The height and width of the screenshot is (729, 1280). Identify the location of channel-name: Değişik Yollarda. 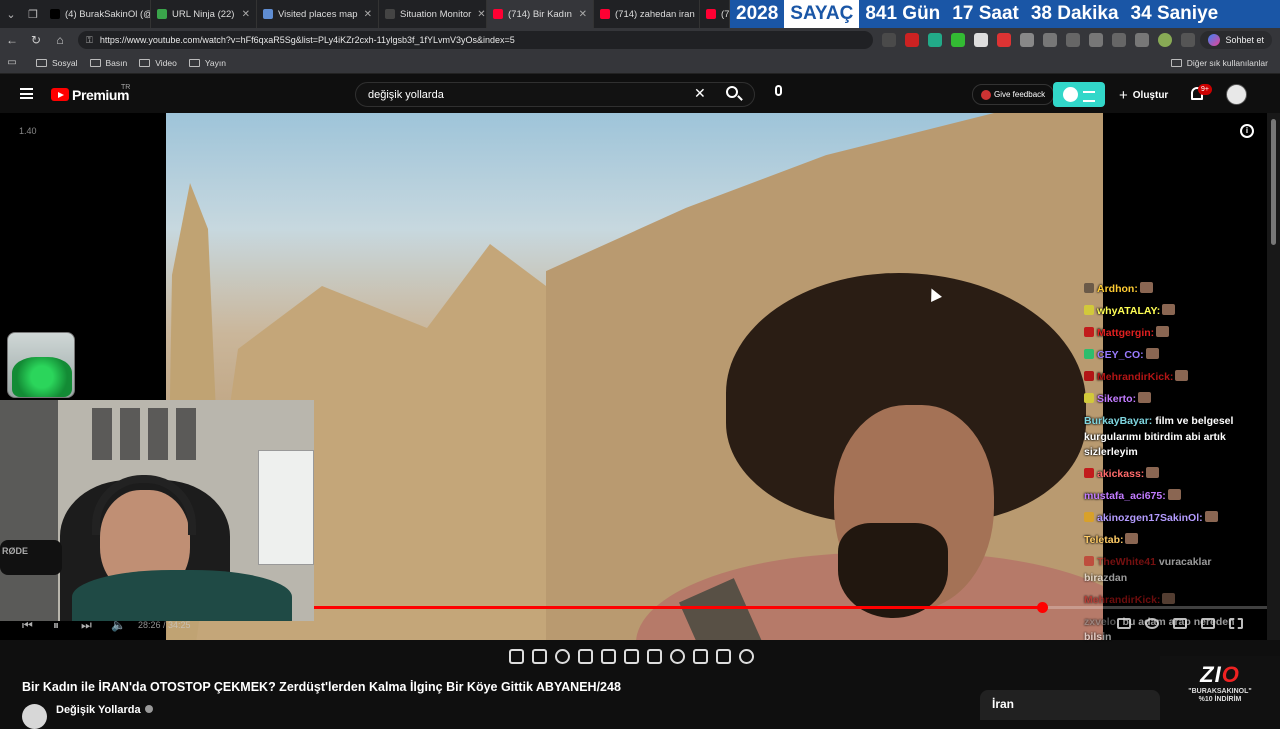
(104, 710).